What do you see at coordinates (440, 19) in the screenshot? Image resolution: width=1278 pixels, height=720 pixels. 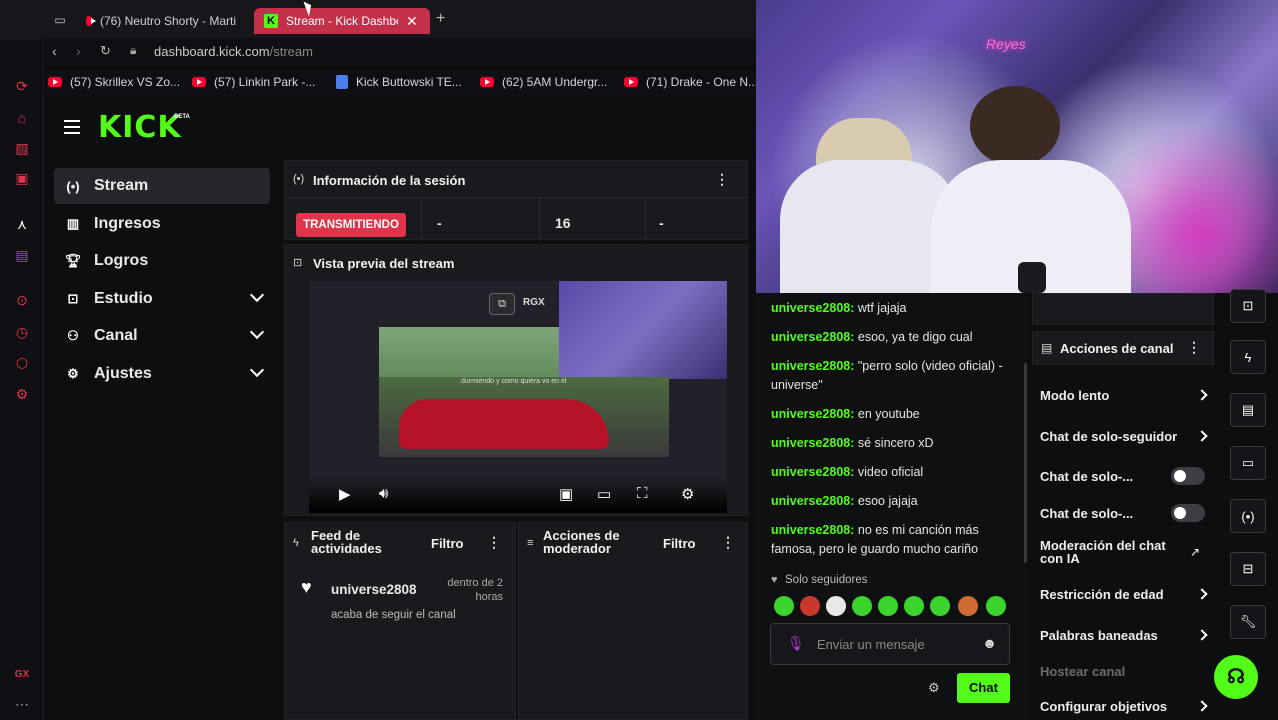 I see `new-tab-icon: +` at bounding box center [440, 19].